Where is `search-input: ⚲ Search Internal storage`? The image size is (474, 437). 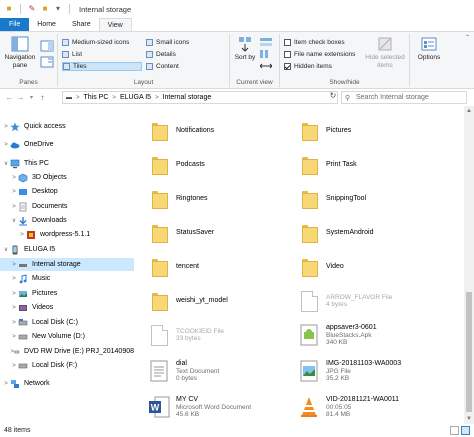
search-input: ⚲ Search Internal storage is located at coordinates (404, 97).